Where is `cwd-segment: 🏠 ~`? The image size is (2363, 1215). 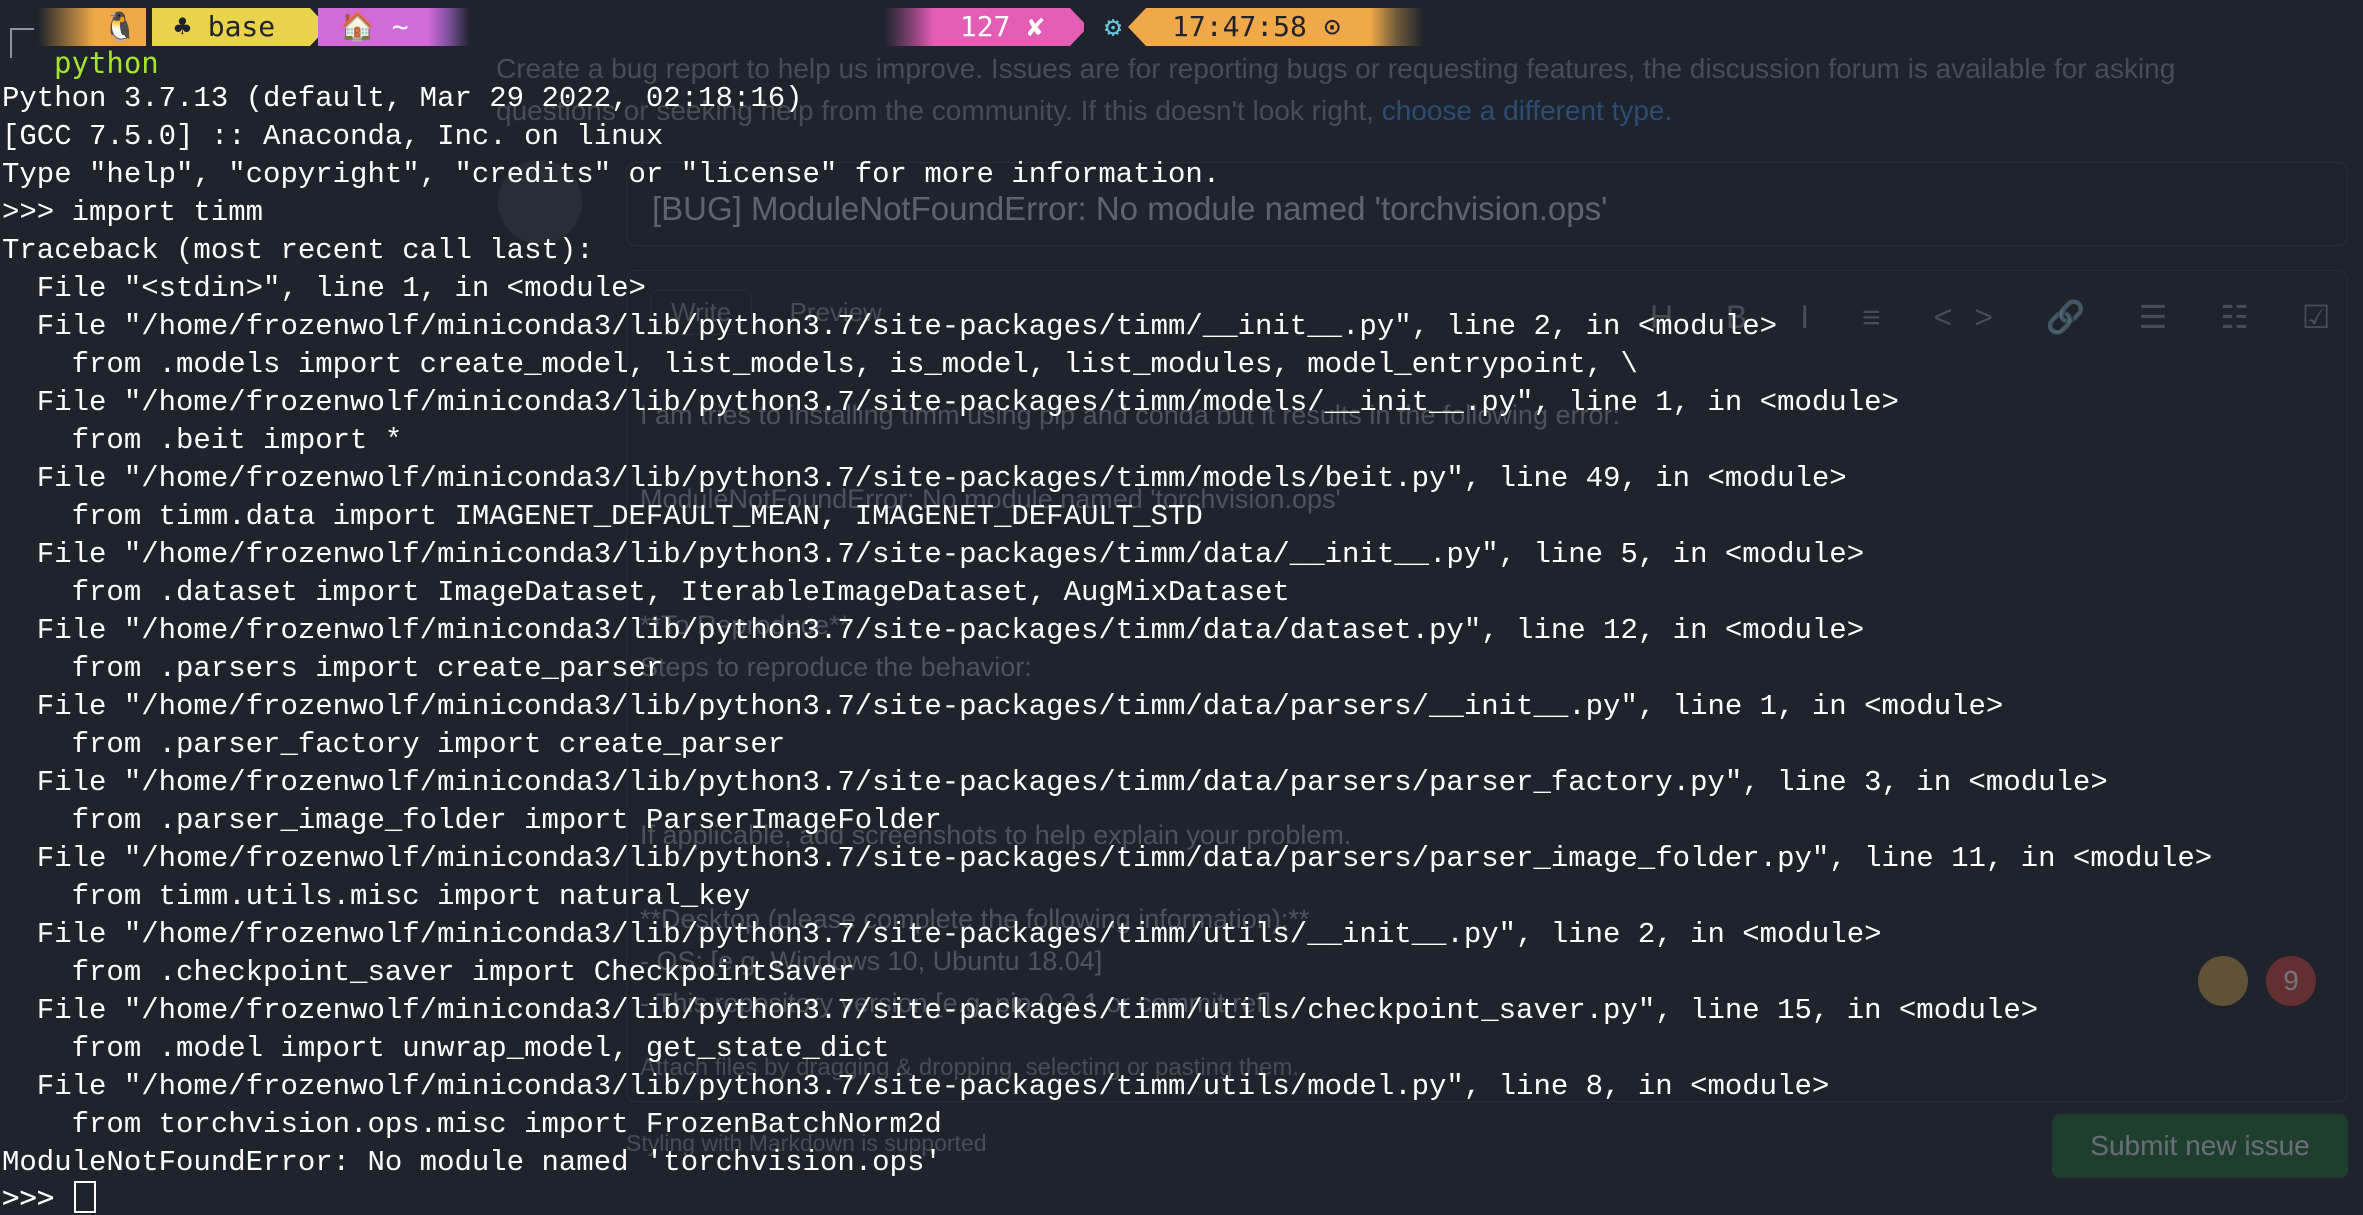 cwd-segment: 🏠 ~ is located at coordinates (373, 27).